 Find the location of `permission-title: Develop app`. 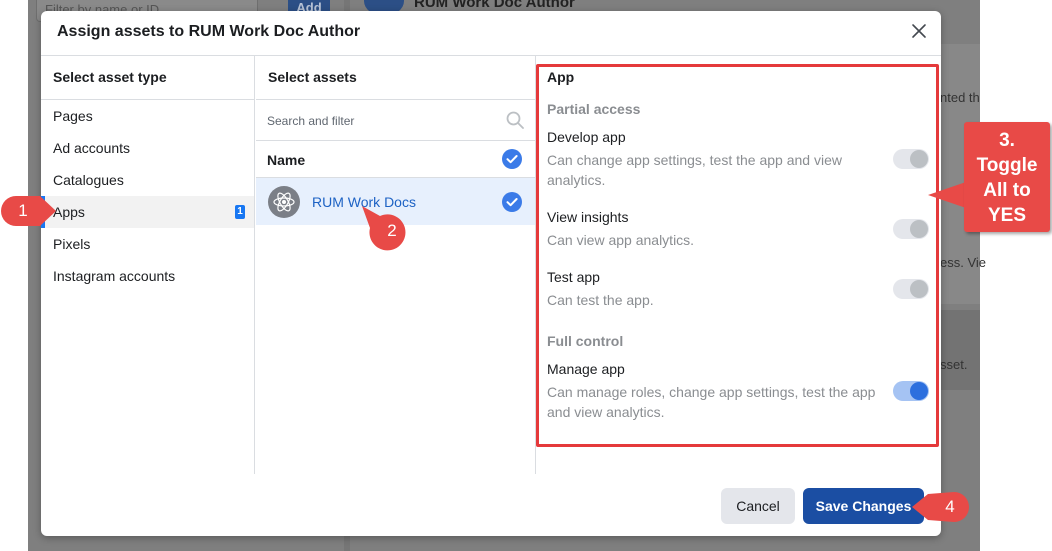

permission-title: Develop app is located at coordinates (586, 137).